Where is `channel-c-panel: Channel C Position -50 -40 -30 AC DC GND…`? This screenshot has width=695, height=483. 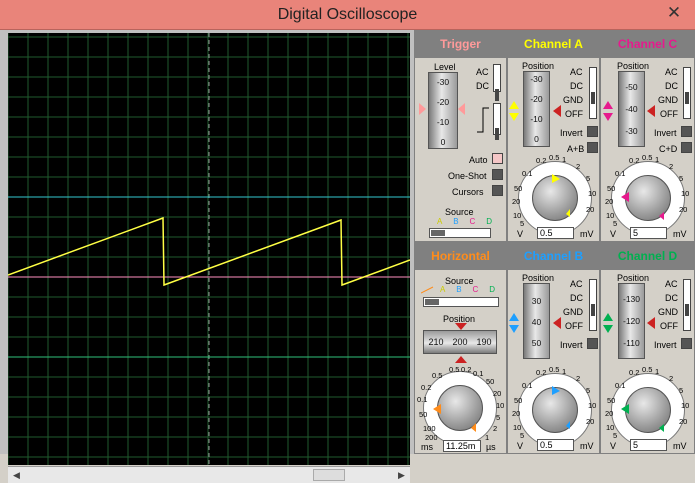 channel-c-panel: Channel C Position -50 -40 -30 AC DC GND… is located at coordinates (647, 136).